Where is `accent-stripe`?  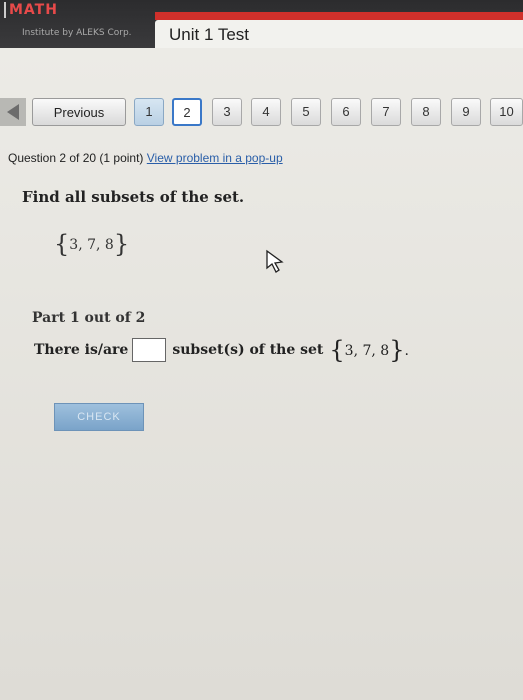
accent-stripe is located at coordinates (339, 16).